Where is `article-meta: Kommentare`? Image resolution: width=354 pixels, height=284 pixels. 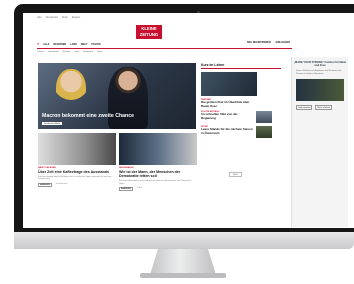
article-meta: Kommentare is located at coordinates (61, 185).